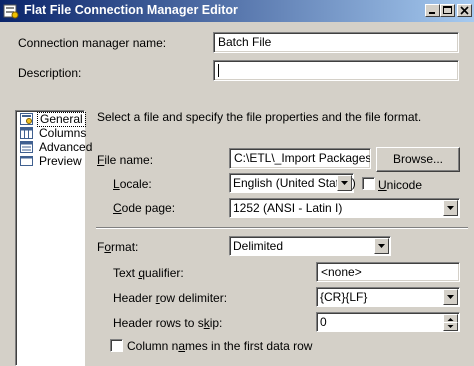  What do you see at coordinates (336, 70) in the screenshot?
I see `description-input` at bounding box center [336, 70].